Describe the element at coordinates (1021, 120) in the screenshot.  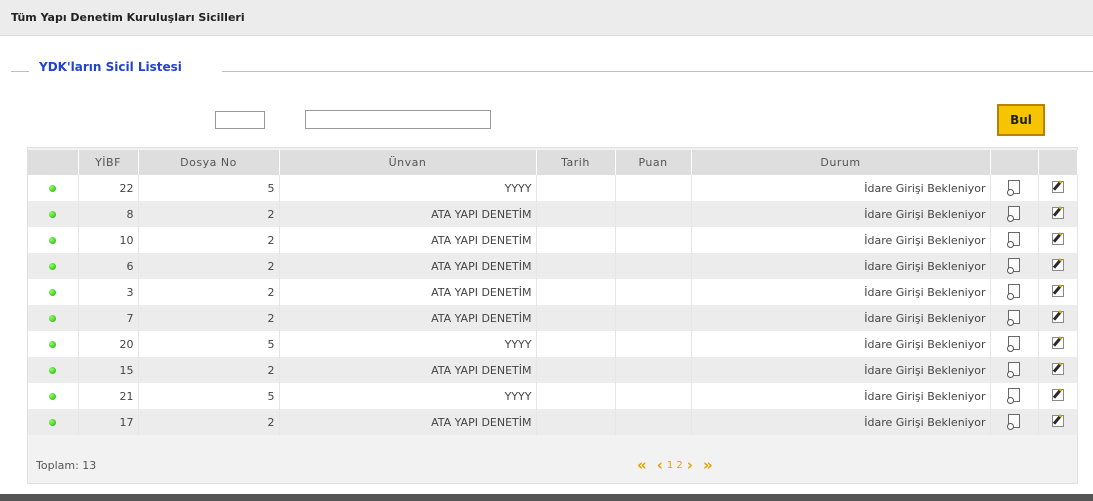
I see `search-button: Bul` at that location.